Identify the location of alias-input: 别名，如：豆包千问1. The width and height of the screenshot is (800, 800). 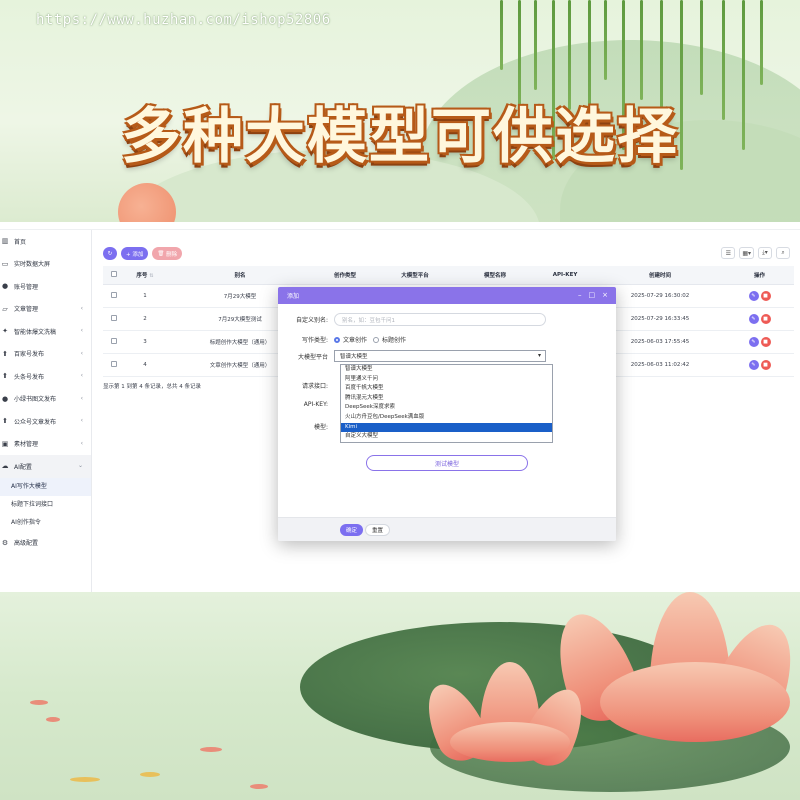
(440, 319).